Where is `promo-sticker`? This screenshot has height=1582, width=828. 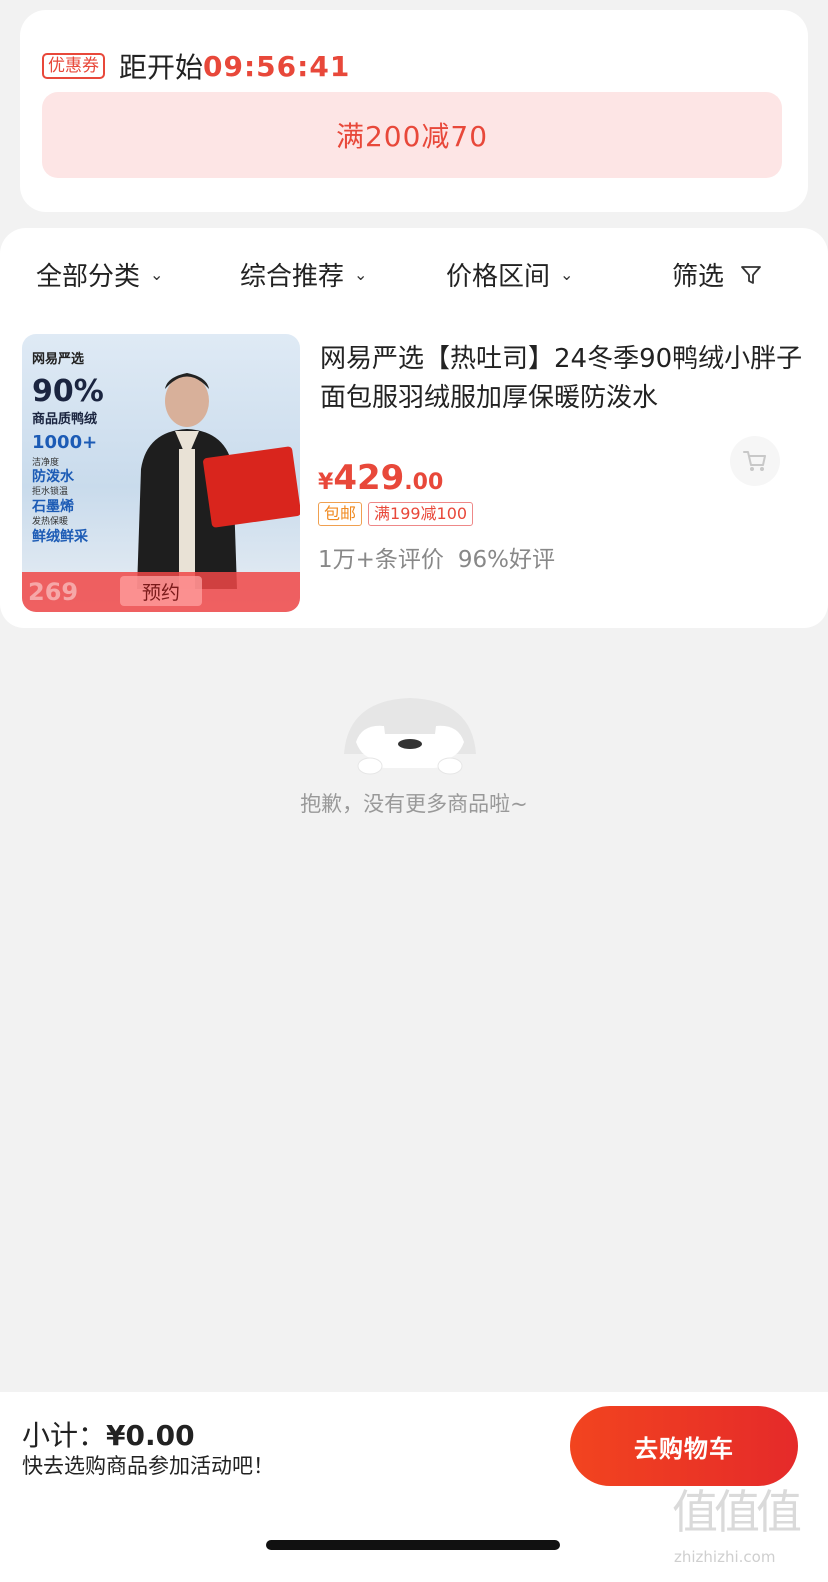 promo-sticker is located at coordinates (251, 487).